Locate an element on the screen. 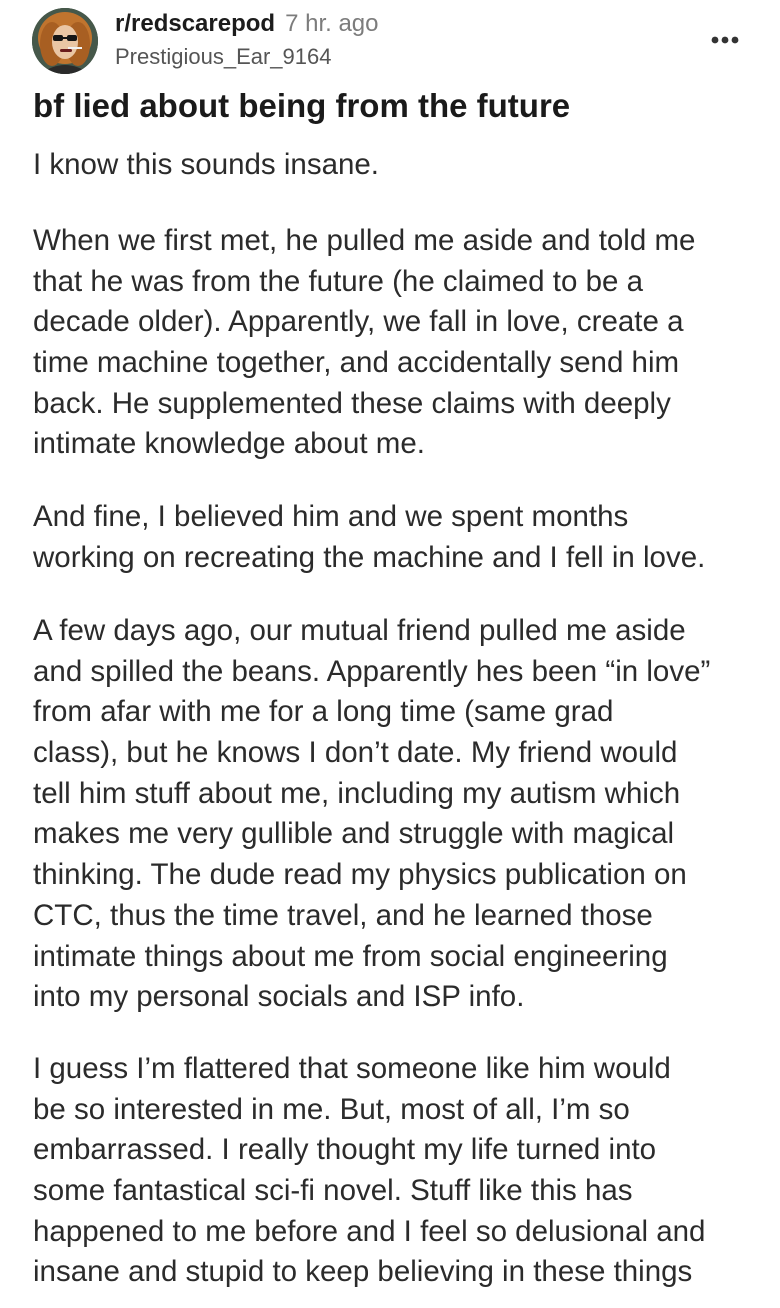 The width and height of the screenshot is (780, 1308). paragraph-1: I know this sounds insane. is located at coordinates (400, 165).